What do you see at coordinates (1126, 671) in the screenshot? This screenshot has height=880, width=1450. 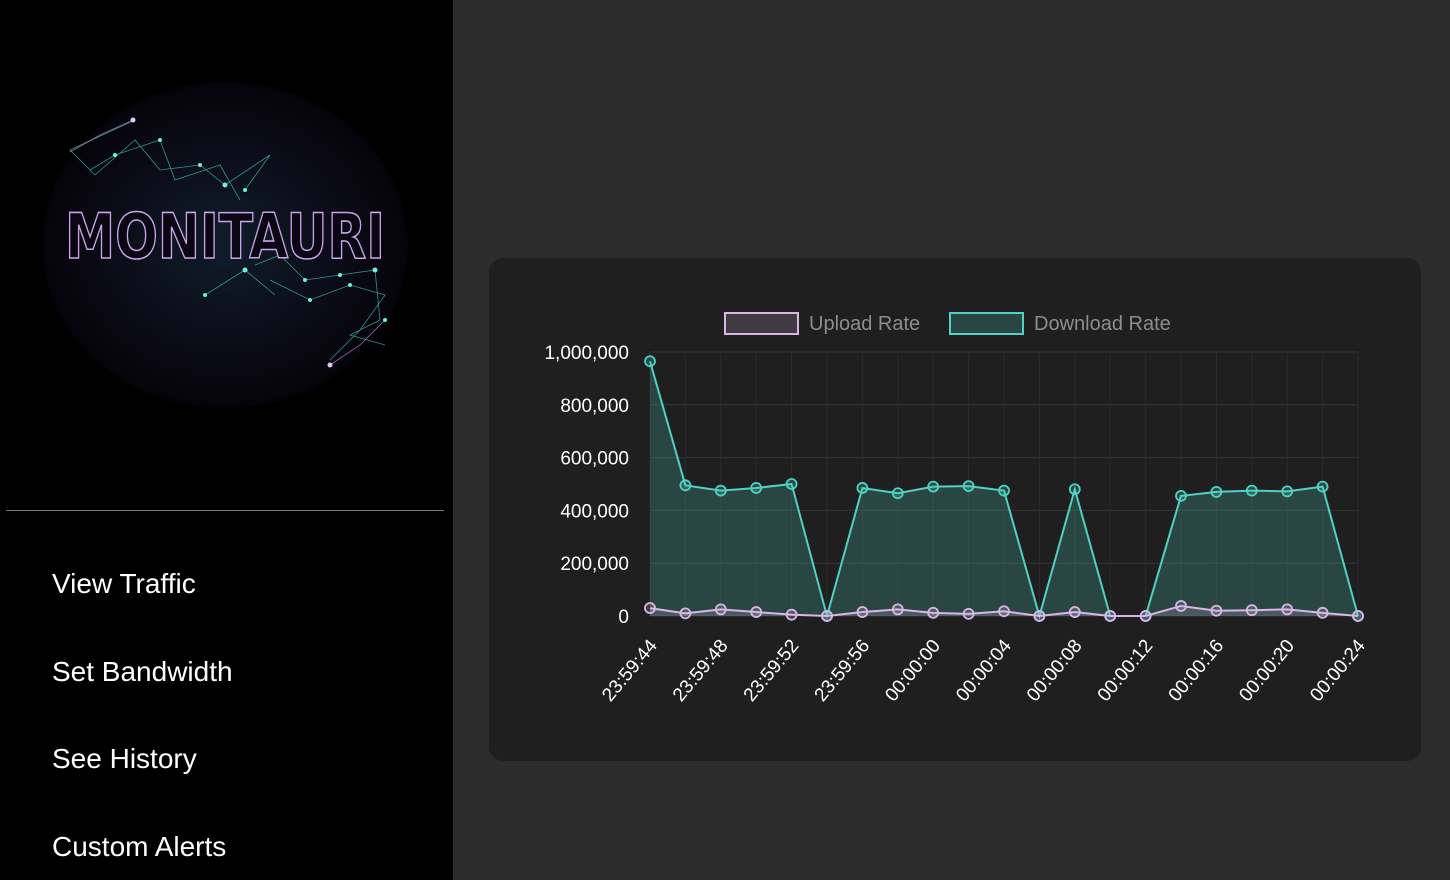 I see `x-tick-label: 00:00:12` at bounding box center [1126, 671].